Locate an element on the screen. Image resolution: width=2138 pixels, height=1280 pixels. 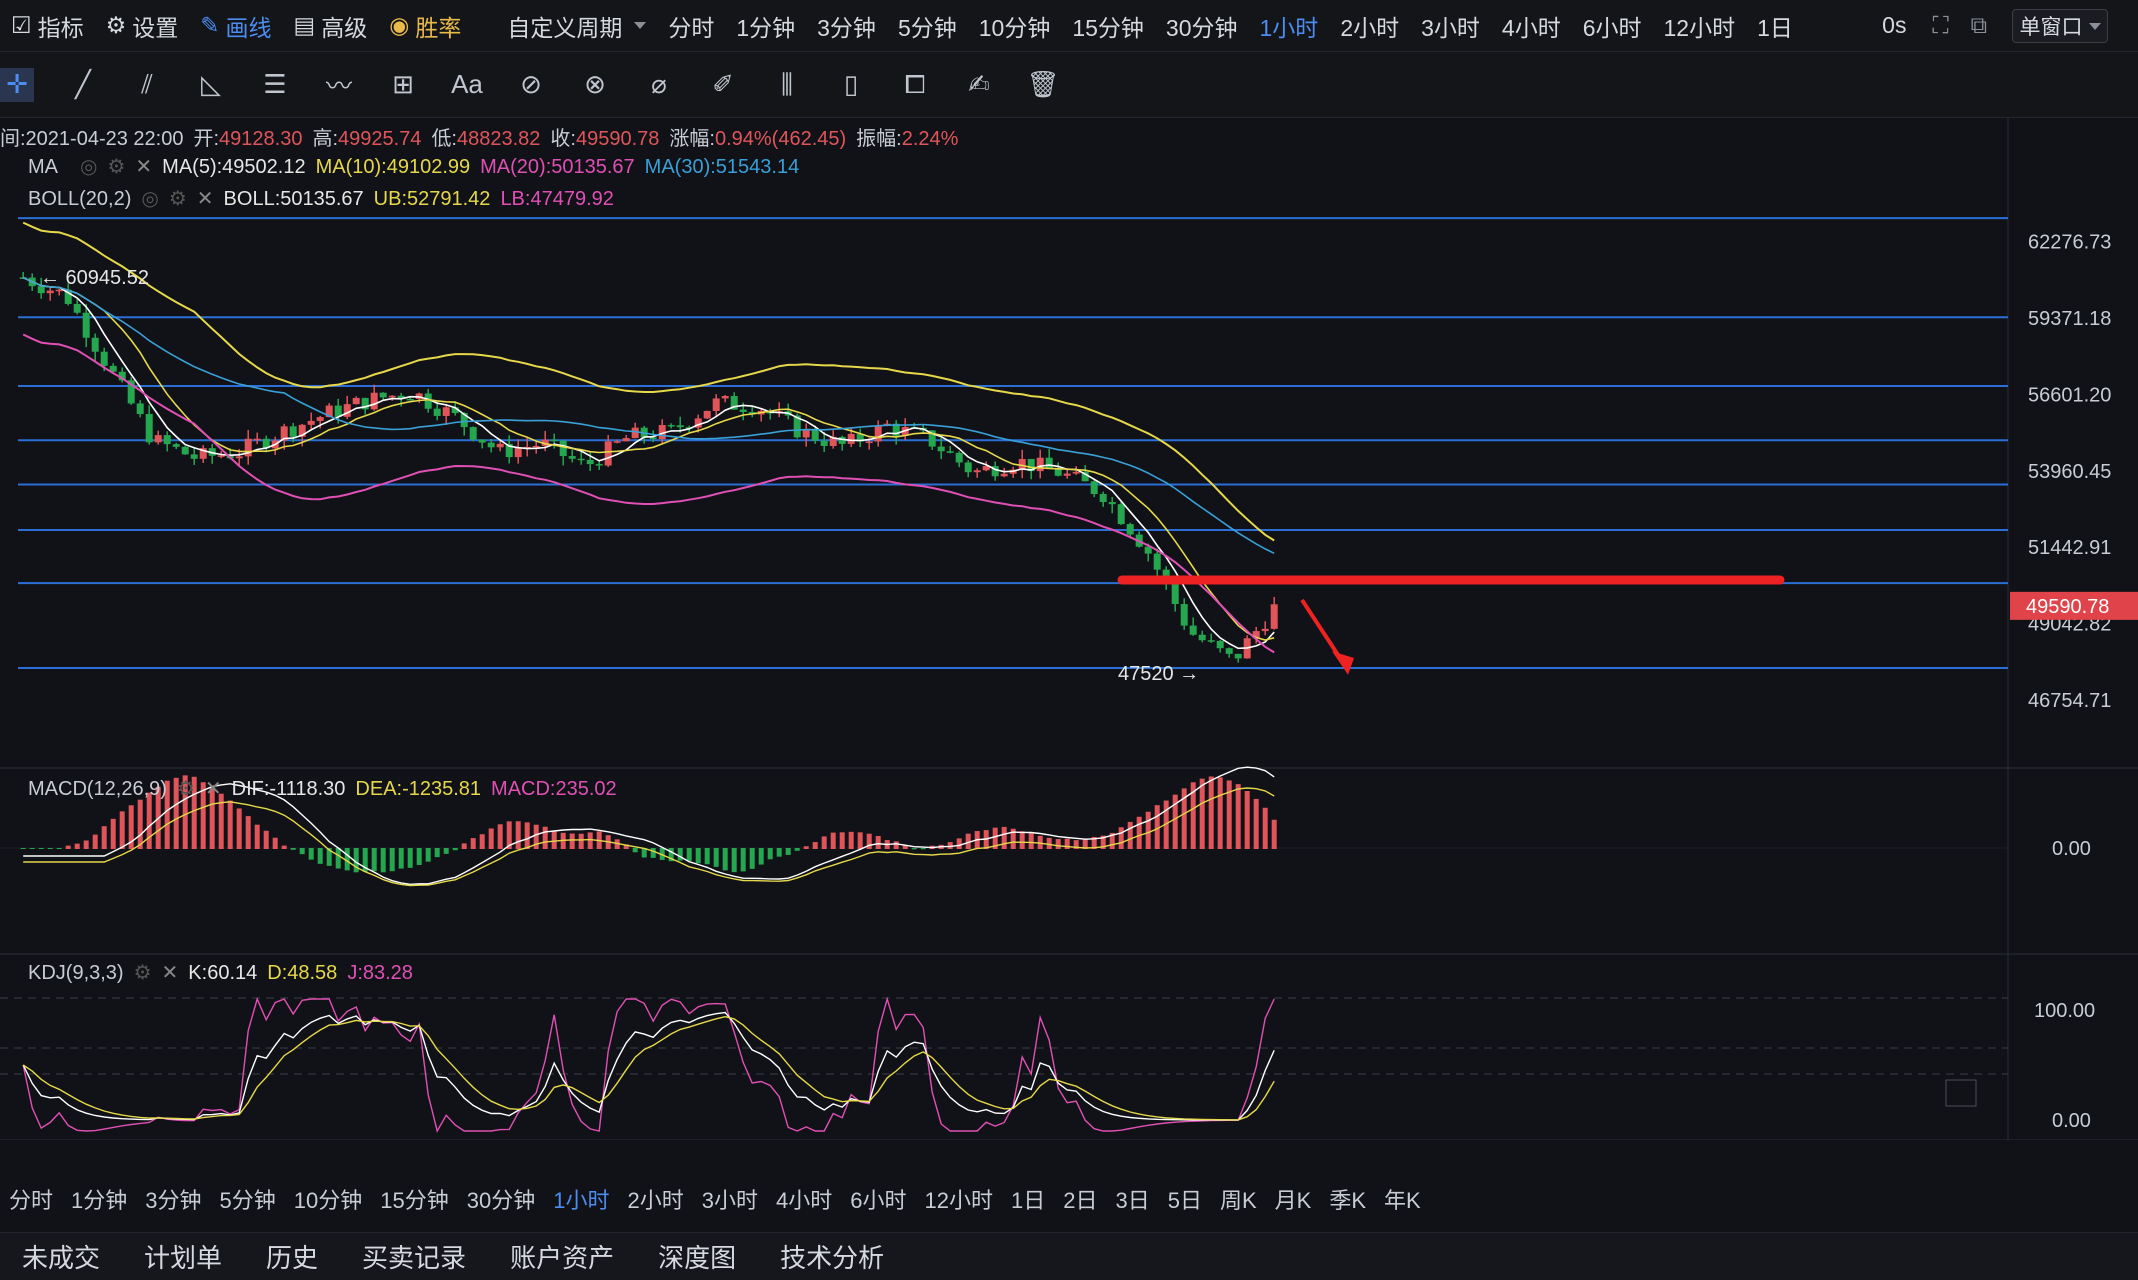
copy-icon: ⧠ is located at coordinates (915, 84).